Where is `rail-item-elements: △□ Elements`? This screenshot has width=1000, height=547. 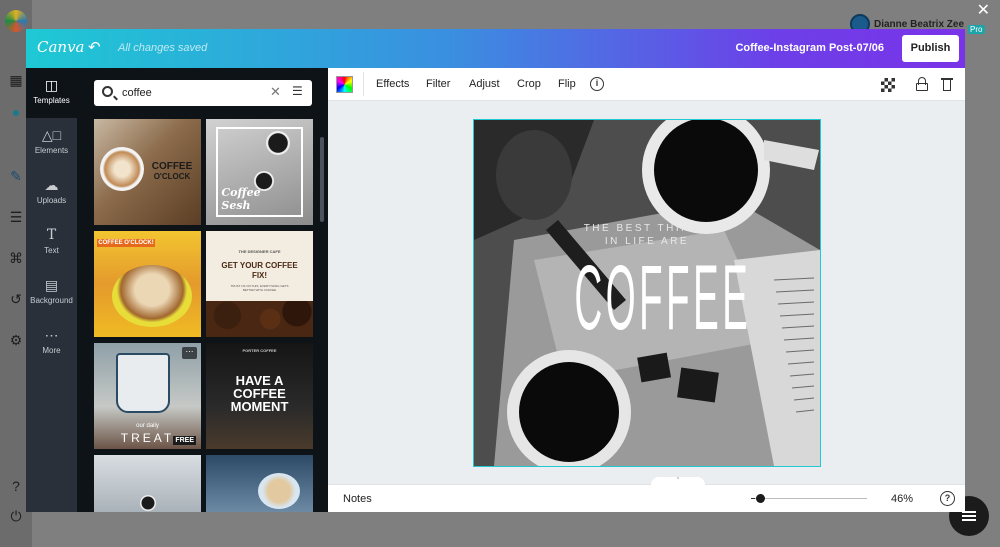 rail-item-elements: △□ Elements is located at coordinates (51, 143).